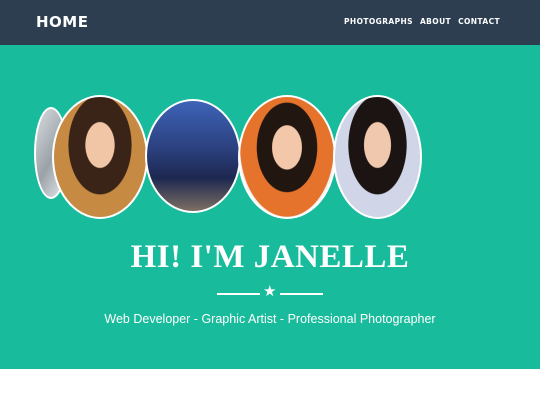 This screenshot has height=405, width=540. Describe the element at coordinates (378, 21) in the screenshot. I see `nav-link-photographs: PHOTOGRAPHS` at that location.